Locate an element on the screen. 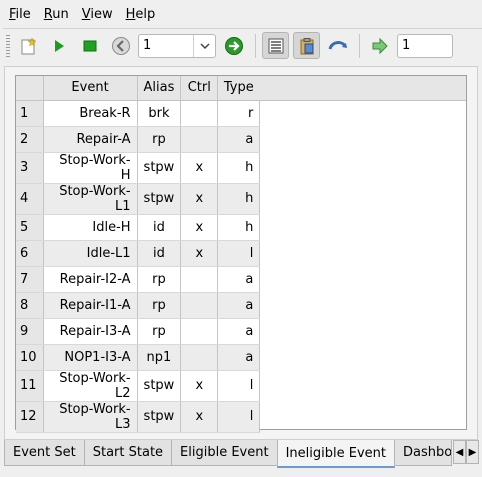 The width and height of the screenshot is (482, 477). table-row: 1 Break-R brk r is located at coordinates (138, 113).